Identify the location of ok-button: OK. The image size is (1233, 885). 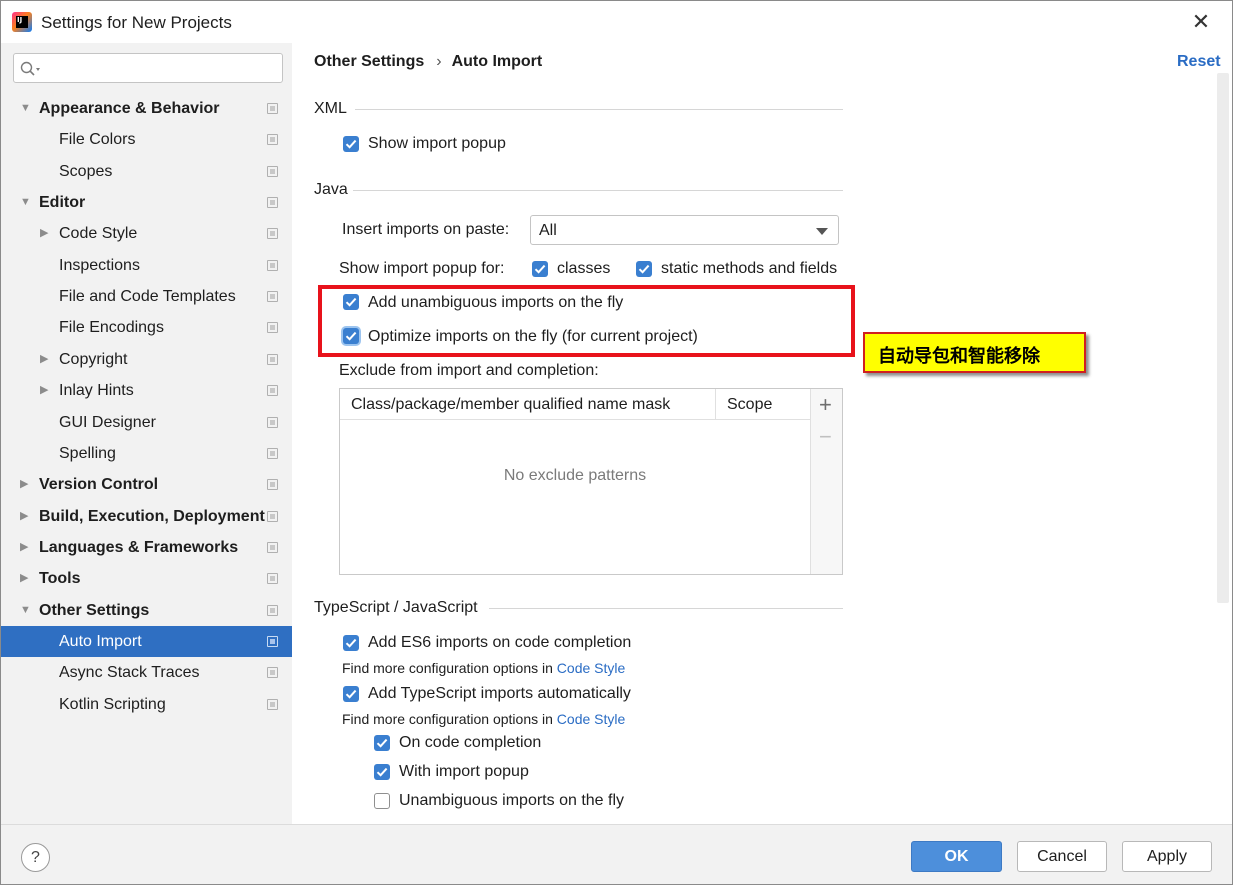
(956, 856).